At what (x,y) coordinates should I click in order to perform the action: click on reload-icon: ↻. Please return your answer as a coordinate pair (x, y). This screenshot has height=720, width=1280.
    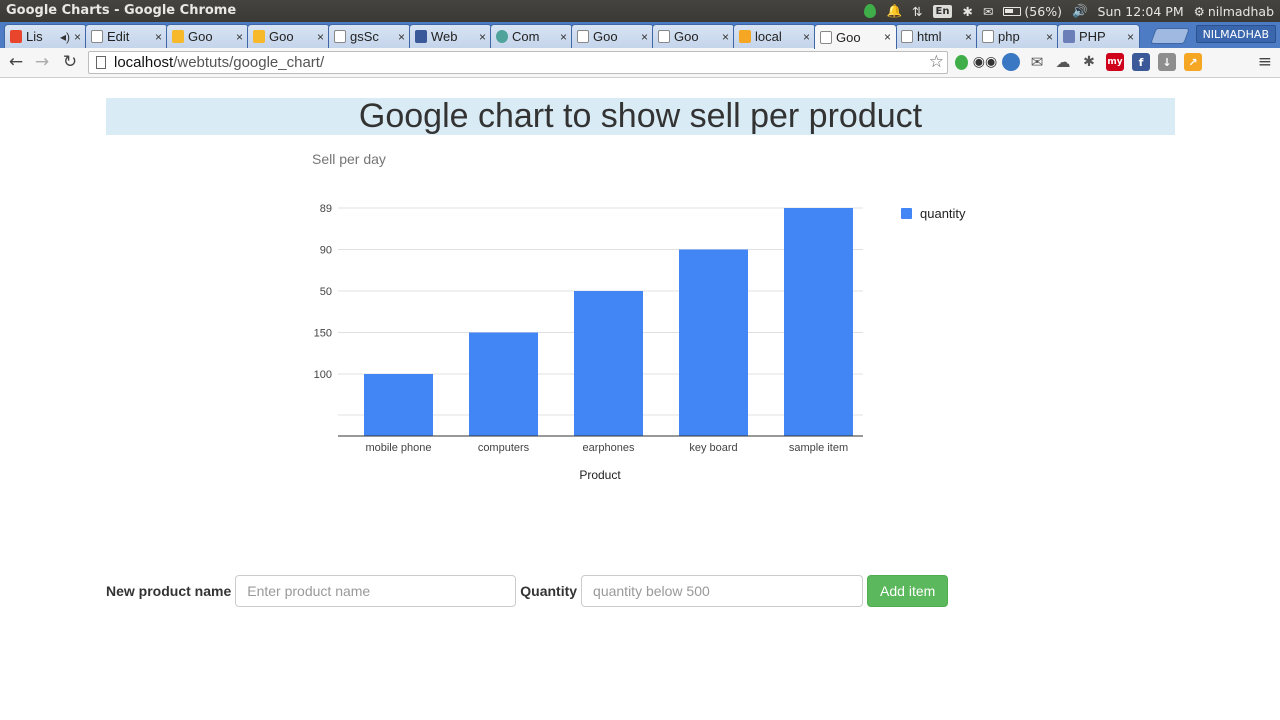
    Looking at the image, I should click on (70, 62).